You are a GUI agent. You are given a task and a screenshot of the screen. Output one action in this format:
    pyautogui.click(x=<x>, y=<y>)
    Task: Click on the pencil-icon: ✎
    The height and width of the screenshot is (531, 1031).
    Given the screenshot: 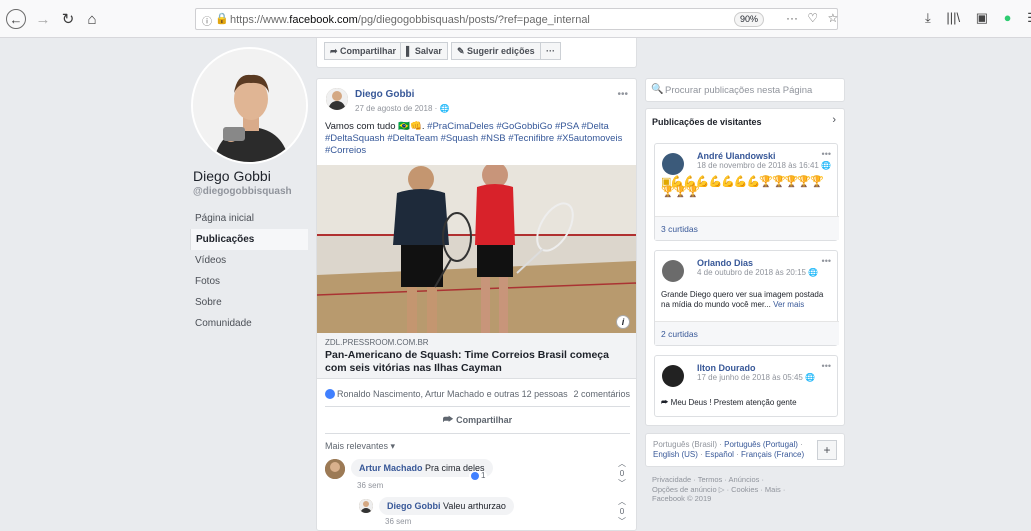 What is the action you would take?
    pyautogui.click(x=462, y=51)
    